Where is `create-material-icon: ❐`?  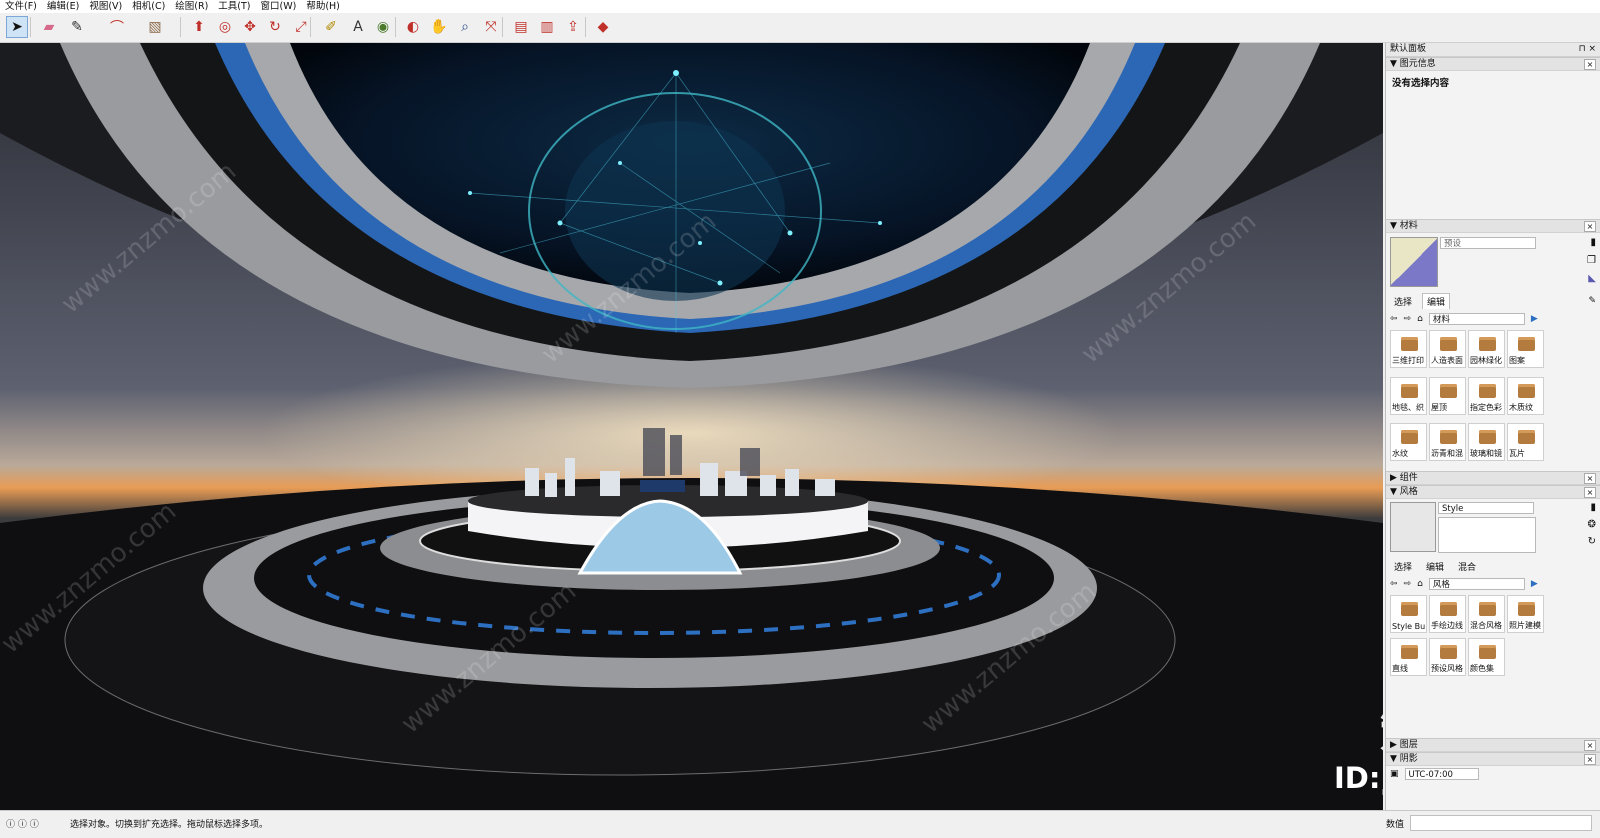
create-material-icon: ❐ is located at coordinates (1591, 260).